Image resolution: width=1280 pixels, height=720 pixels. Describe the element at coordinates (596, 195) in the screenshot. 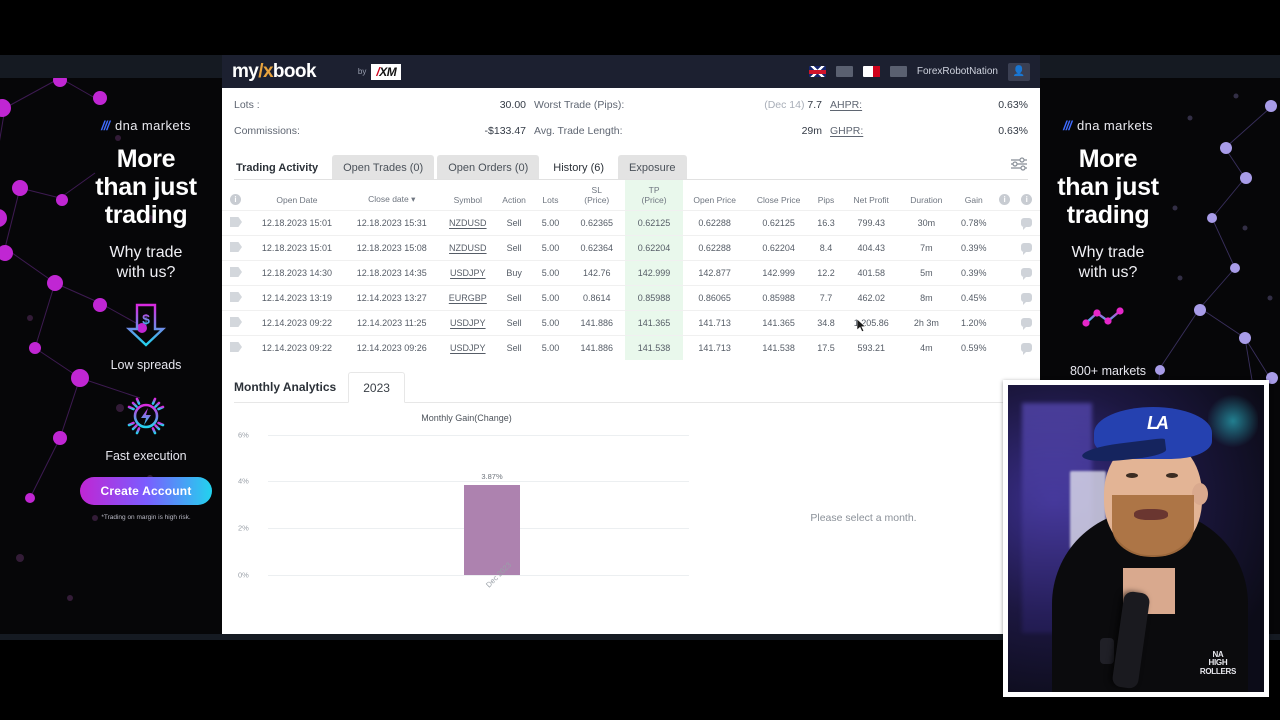

I see `col-sl: SL (Price)` at that location.